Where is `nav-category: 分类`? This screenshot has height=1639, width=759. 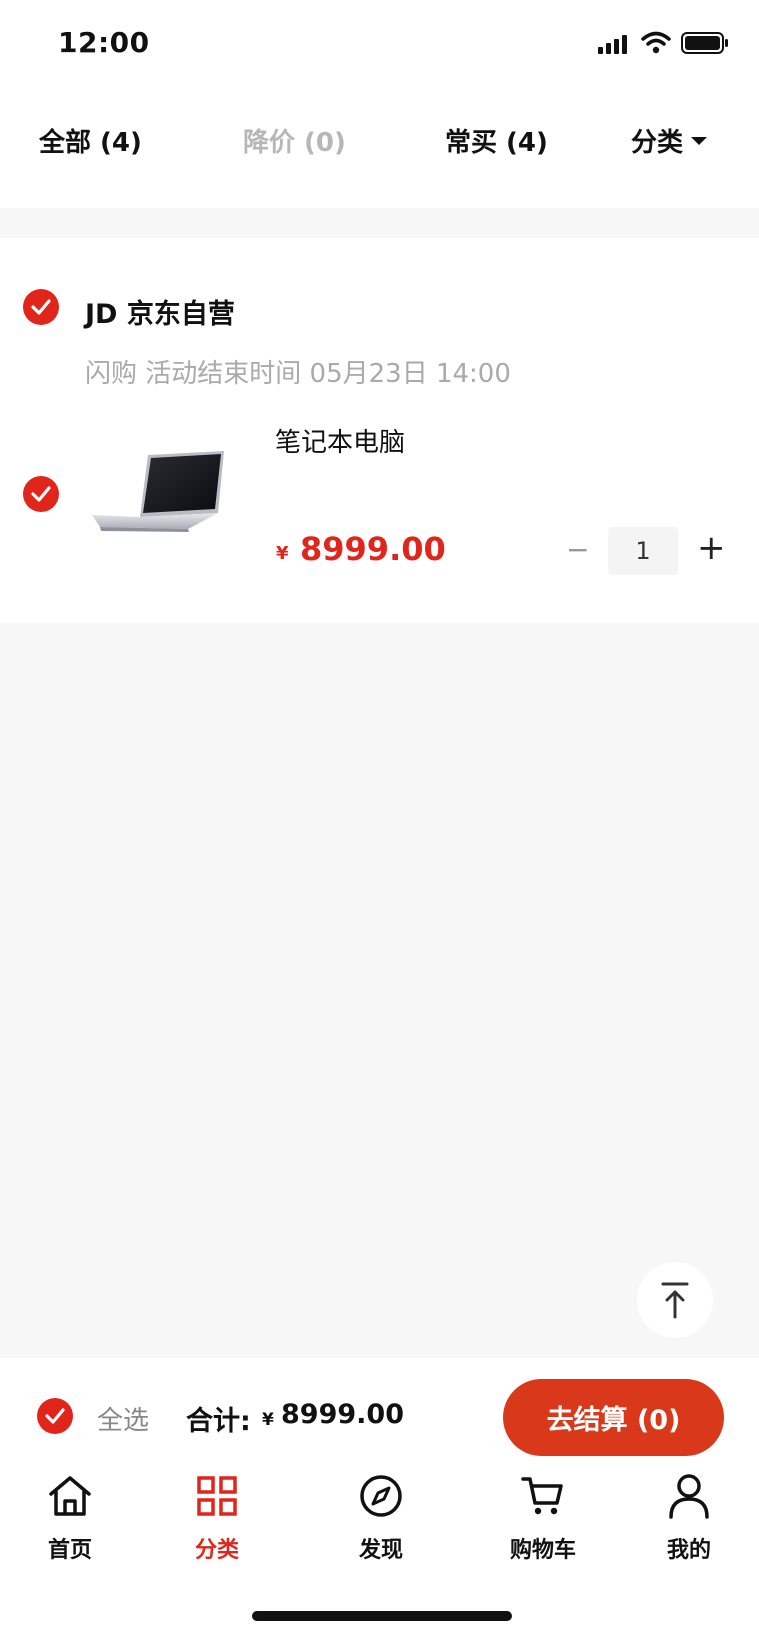
nav-category: 分类 is located at coordinates (217, 1517).